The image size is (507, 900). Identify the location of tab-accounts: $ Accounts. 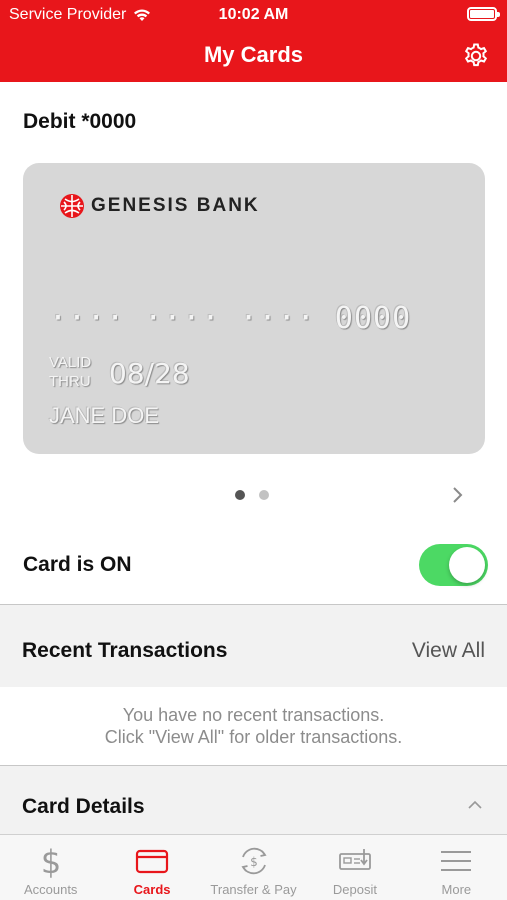
(50, 867).